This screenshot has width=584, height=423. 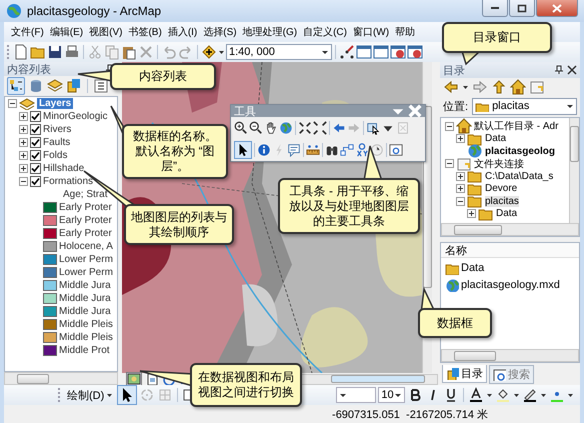 What do you see at coordinates (495, 8) in the screenshot?
I see `minimize-button` at bounding box center [495, 8].